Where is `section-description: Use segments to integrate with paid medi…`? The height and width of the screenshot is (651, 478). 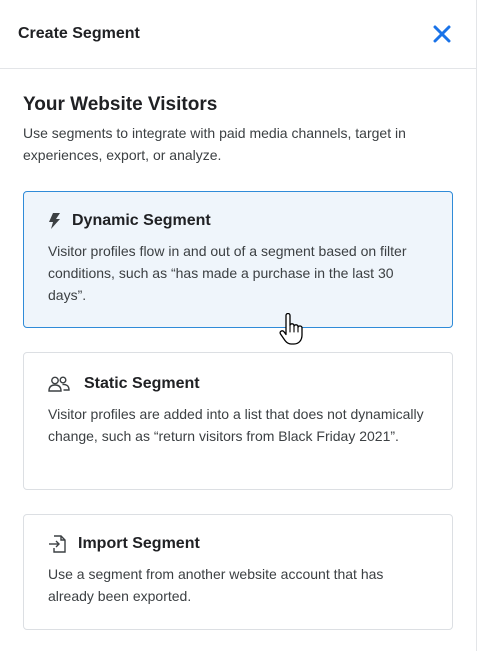 section-description: Use segments to integrate with paid medi… is located at coordinates (214, 144).